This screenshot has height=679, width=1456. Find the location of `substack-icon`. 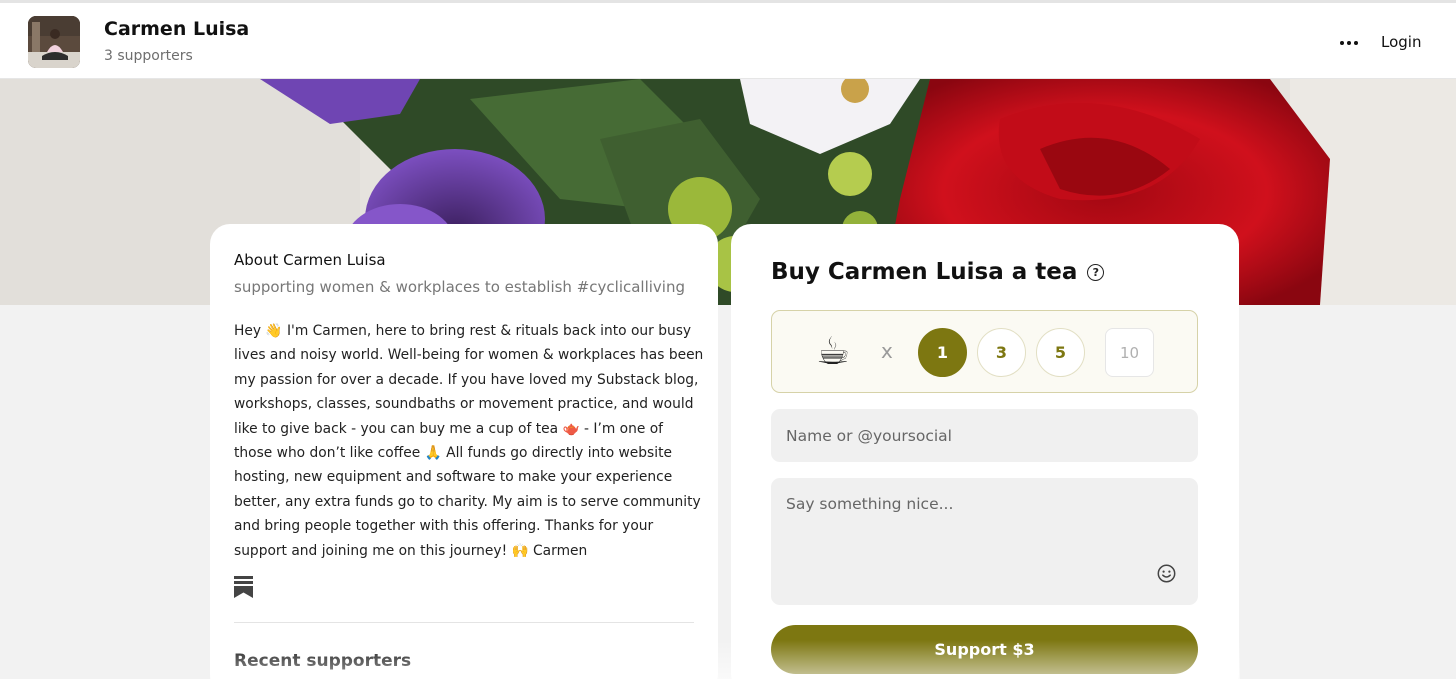

substack-icon is located at coordinates (243, 587).